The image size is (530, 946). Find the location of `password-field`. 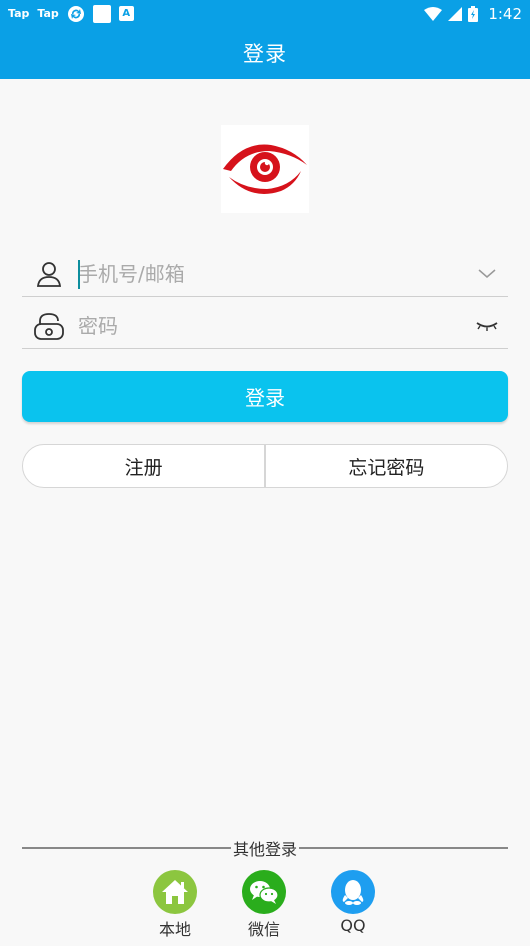

password-field is located at coordinates (265, 326).